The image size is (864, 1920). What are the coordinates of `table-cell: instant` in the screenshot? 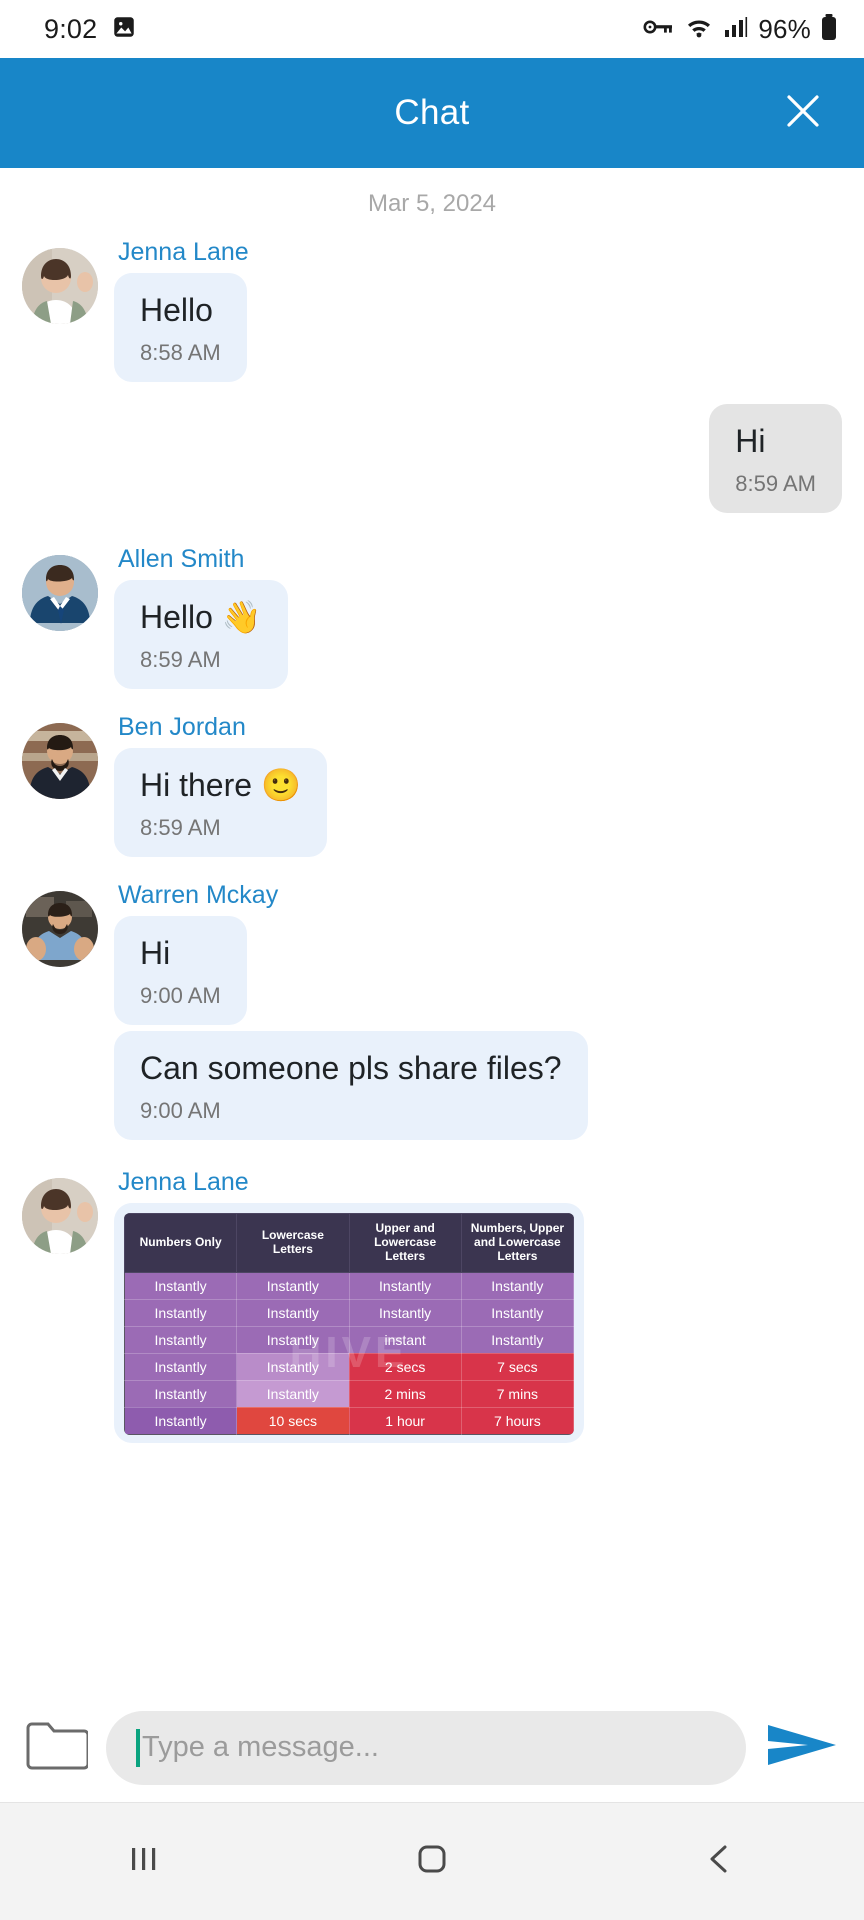 It's located at (405, 1339).